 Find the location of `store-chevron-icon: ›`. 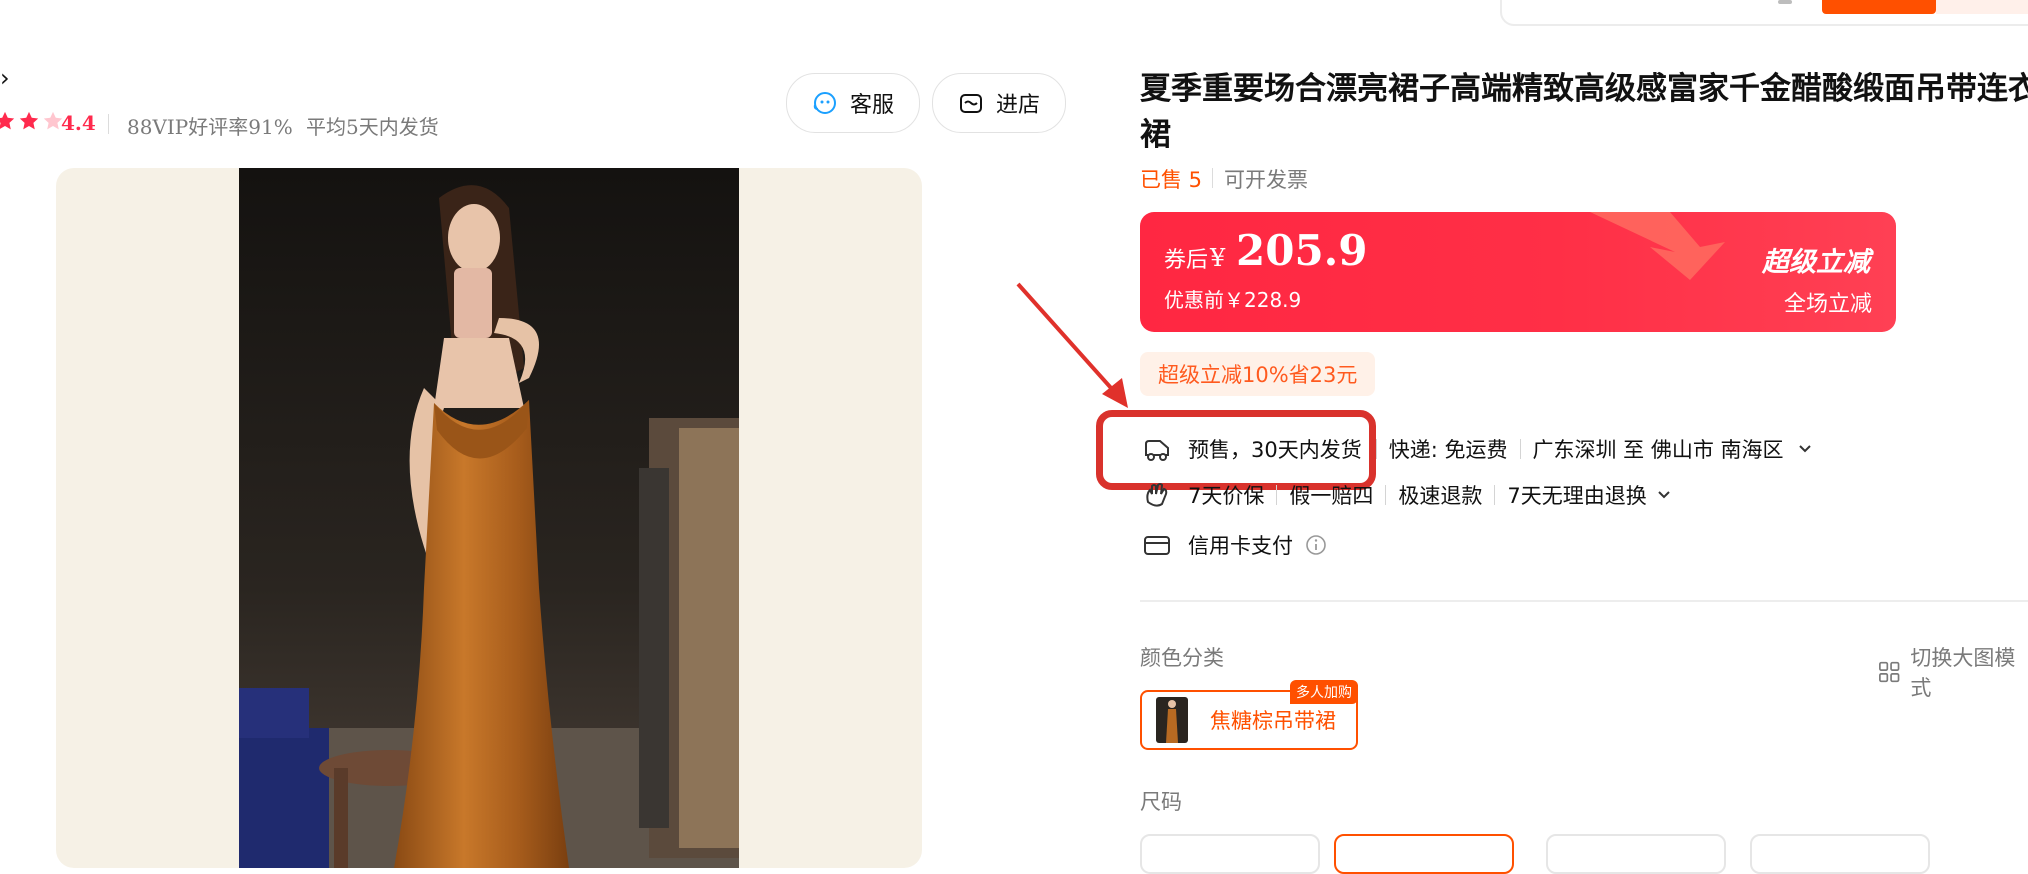

store-chevron-icon: › is located at coordinates (5, 78).